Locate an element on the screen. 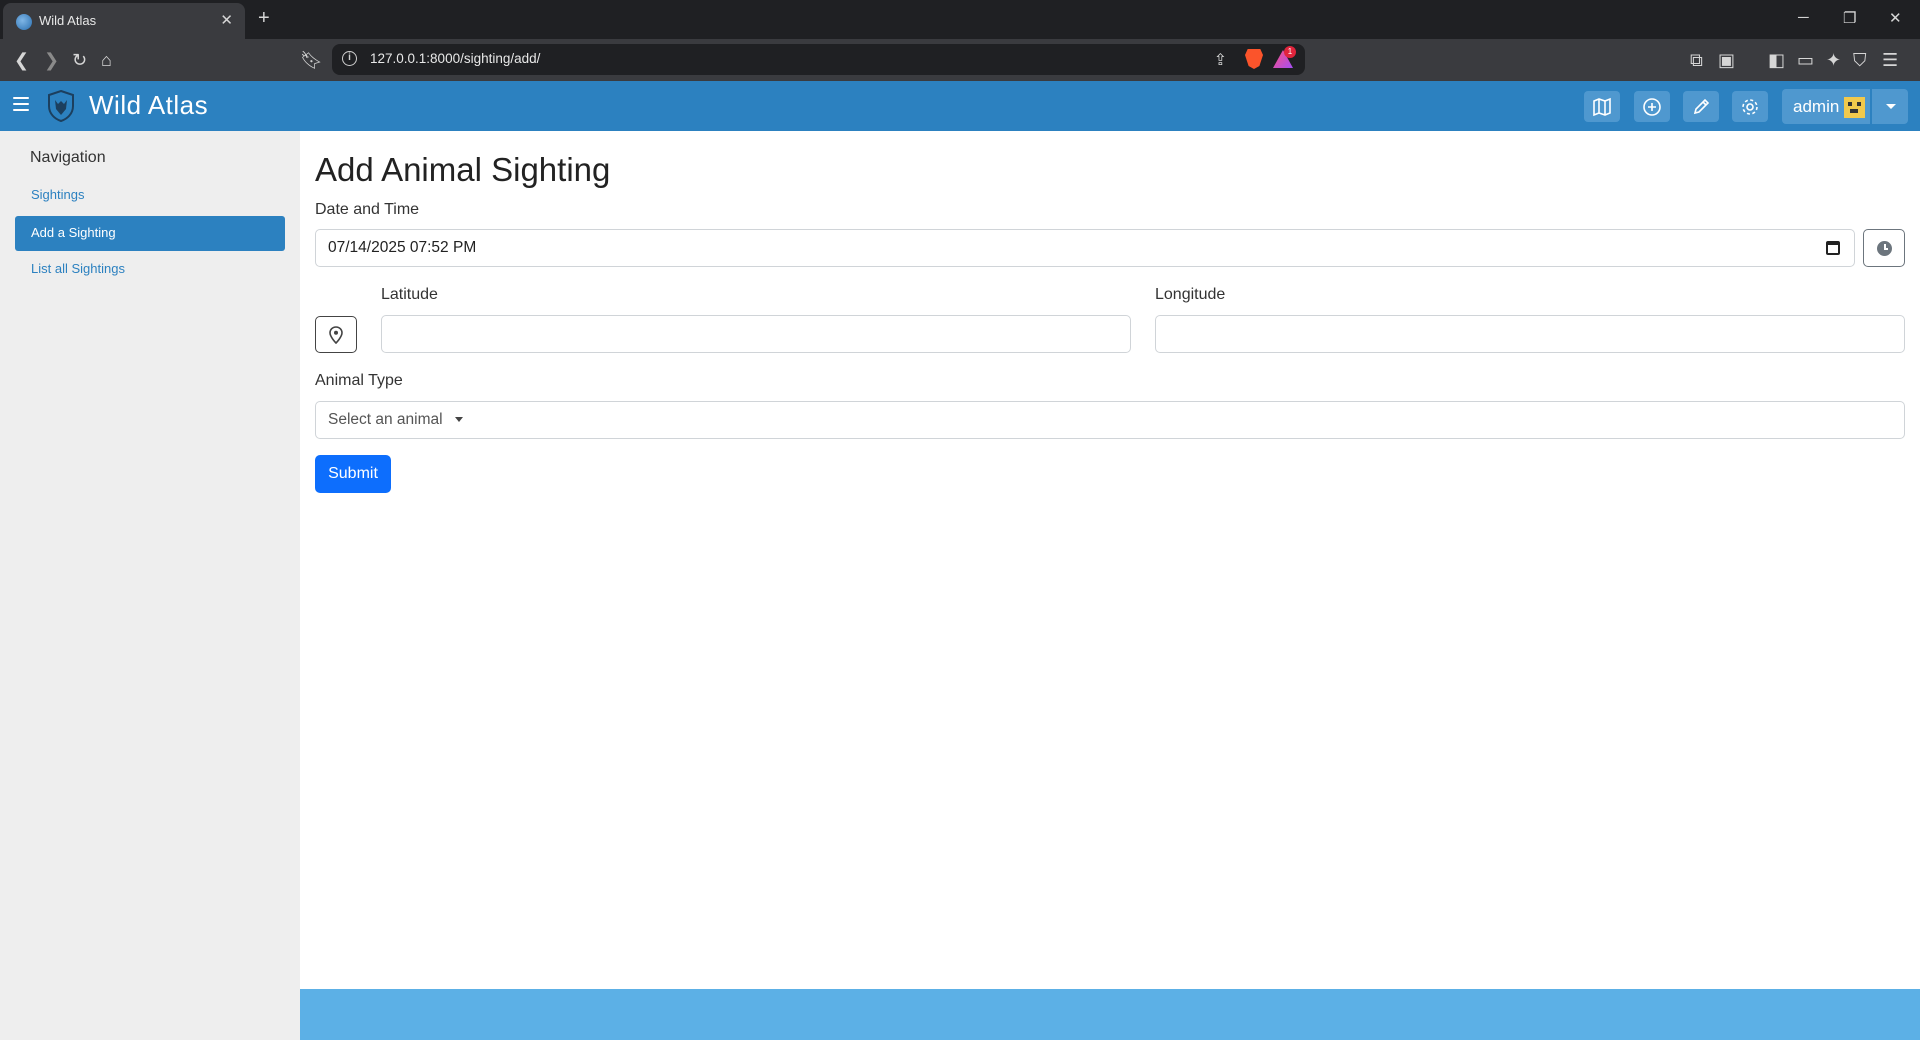 Image resolution: width=1920 pixels, height=1040 pixels. datetime-input: 07/14/2025 07:52 PM is located at coordinates (1085, 248).